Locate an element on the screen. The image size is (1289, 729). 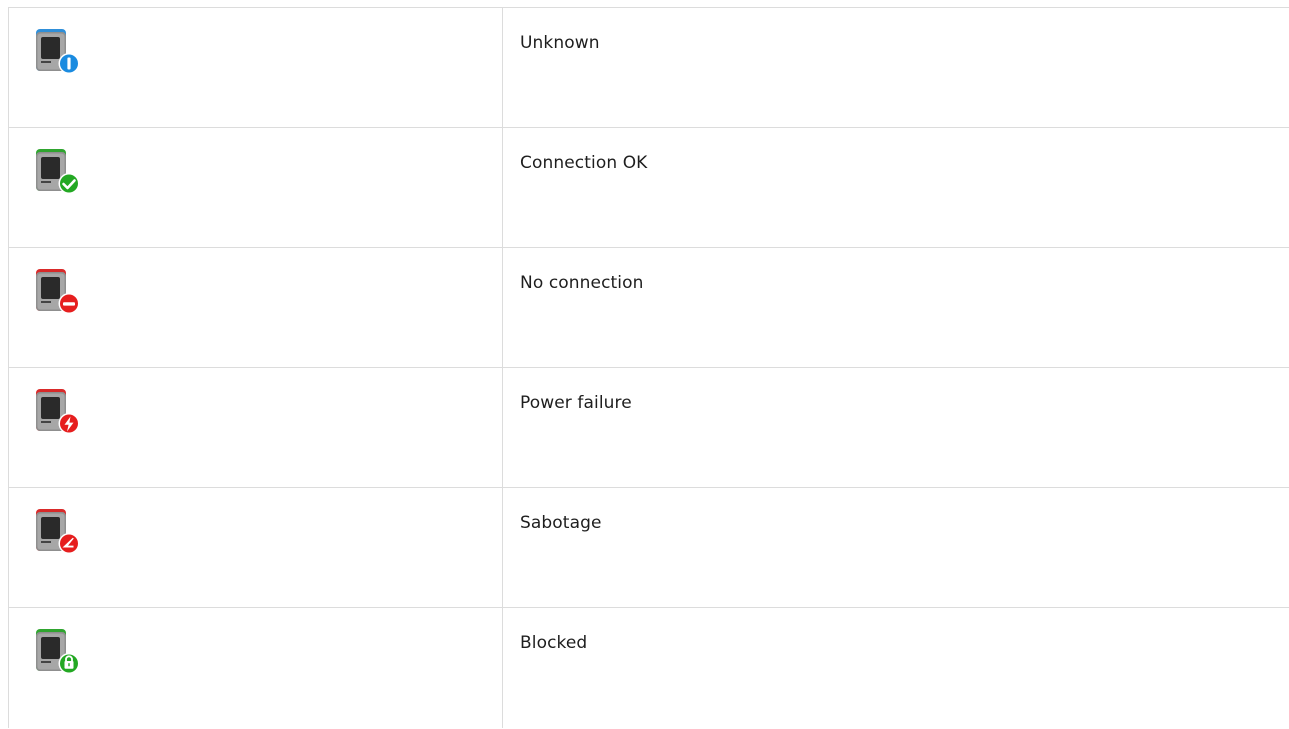
status-cell: Sabotage is located at coordinates (895, 547).